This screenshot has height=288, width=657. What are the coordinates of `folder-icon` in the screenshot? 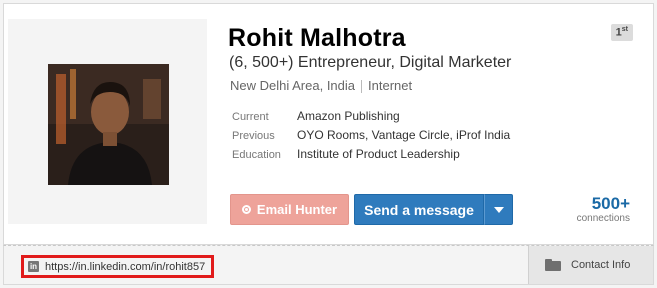 It's located at (553, 265).